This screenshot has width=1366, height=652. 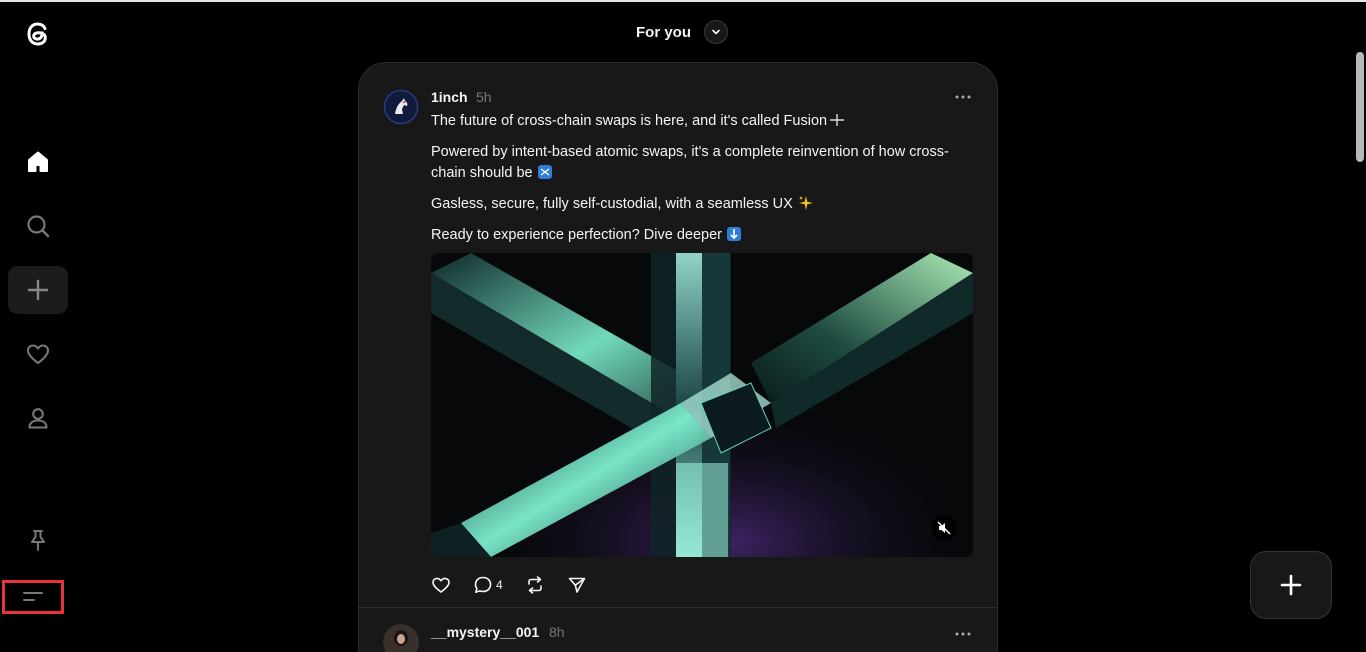 I want to click on post: __mystery__001 8h, so click(x=678, y=630).